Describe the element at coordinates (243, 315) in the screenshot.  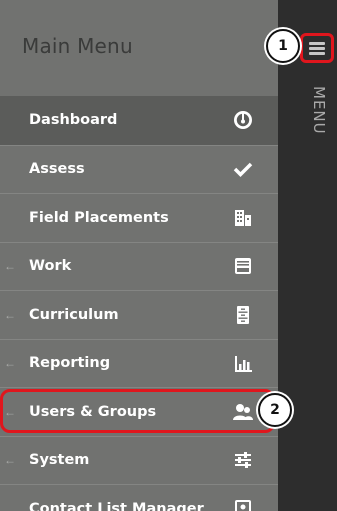
I see `file-cabinet-icon` at that location.